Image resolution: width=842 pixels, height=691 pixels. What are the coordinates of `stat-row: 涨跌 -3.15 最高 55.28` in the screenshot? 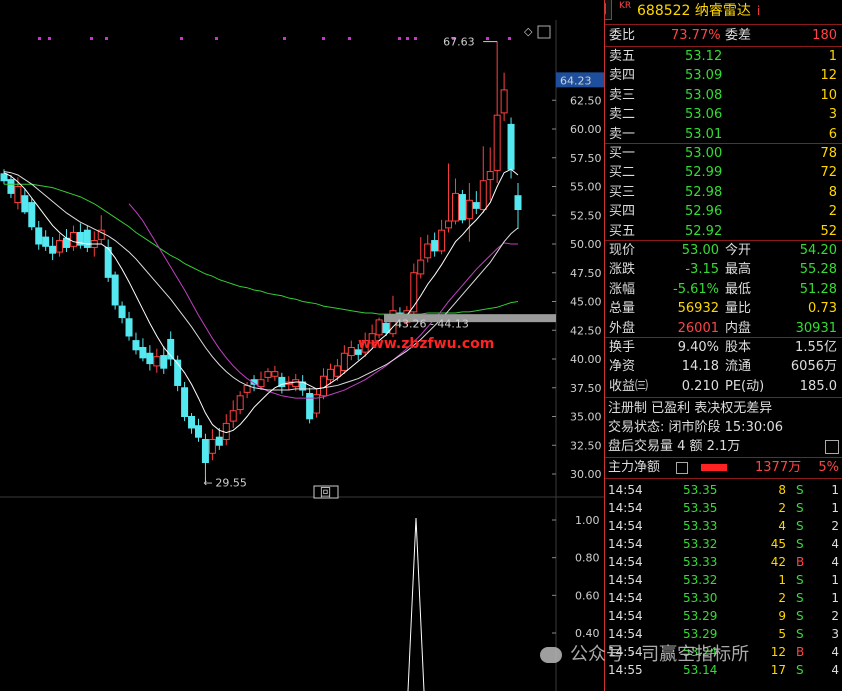 It's located at (723, 270).